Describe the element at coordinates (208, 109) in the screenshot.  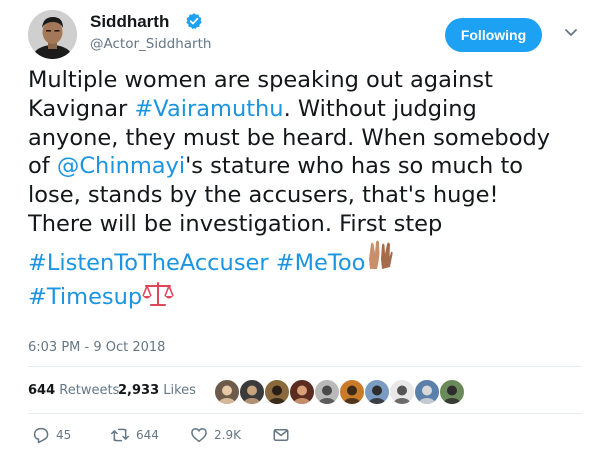
I see `hashtag-link: #Vairamuthu` at that location.